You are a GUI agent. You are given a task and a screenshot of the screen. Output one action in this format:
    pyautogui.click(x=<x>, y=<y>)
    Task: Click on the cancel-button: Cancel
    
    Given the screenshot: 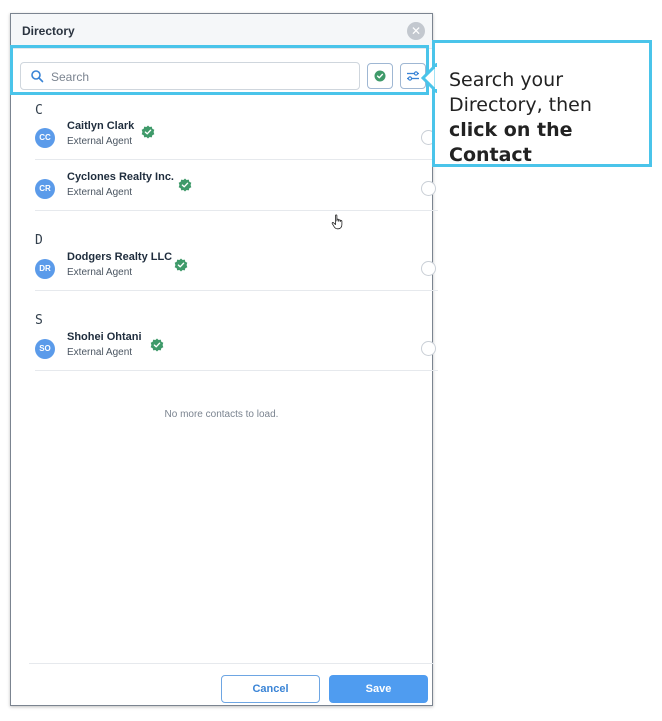 What is the action you would take?
    pyautogui.click(x=270, y=689)
    